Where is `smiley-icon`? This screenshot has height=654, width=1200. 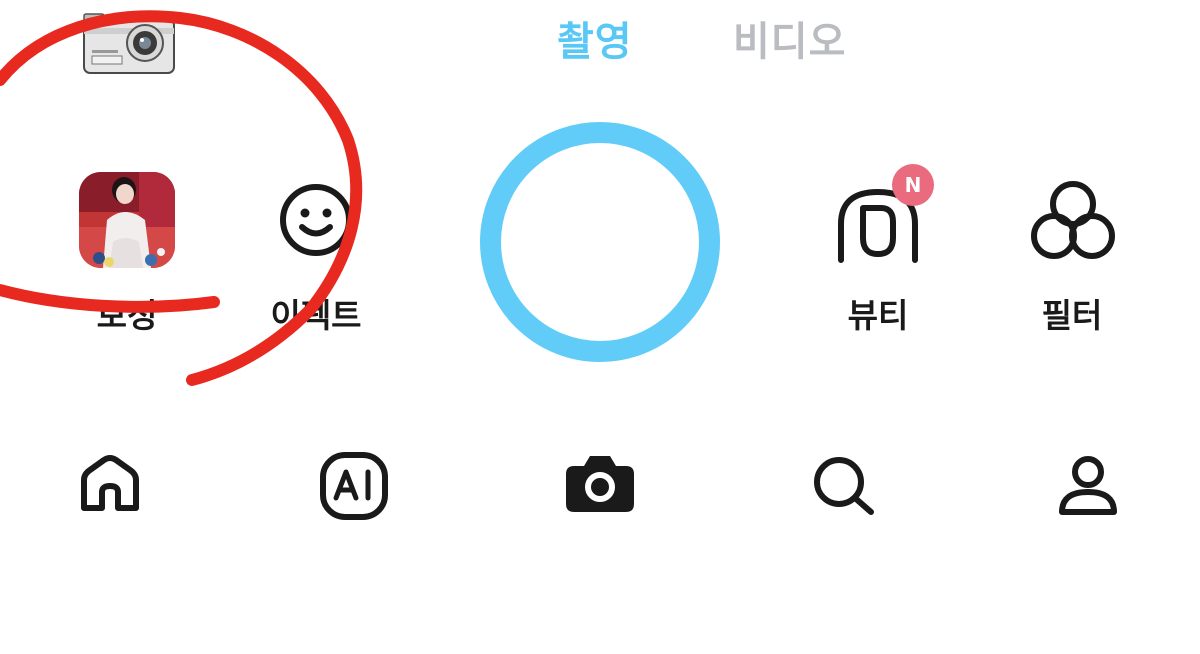 smiley-icon is located at coordinates (316, 220).